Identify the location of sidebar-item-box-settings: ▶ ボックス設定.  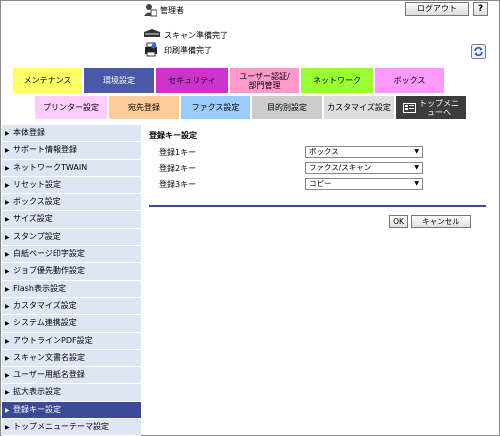
(71, 203).